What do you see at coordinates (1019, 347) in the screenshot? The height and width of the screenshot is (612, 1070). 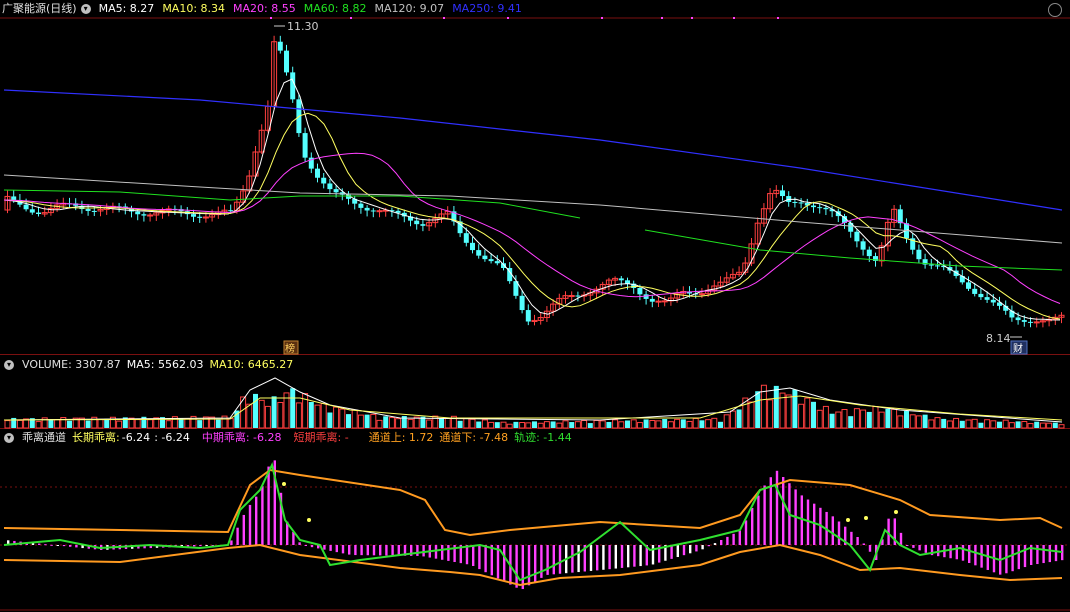 I see `marker-cai: 财` at bounding box center [1019, 347].